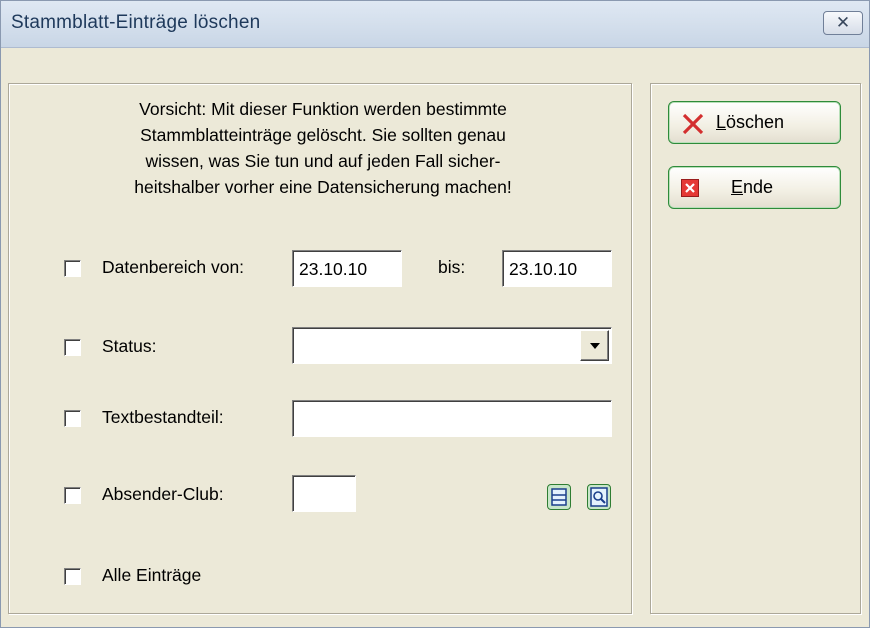 This screenshot has height=628, width=870. Describe the element at coordinates (163, 494) in the screenshot. I see `sender-club-label: Absender-Club:` at that location.